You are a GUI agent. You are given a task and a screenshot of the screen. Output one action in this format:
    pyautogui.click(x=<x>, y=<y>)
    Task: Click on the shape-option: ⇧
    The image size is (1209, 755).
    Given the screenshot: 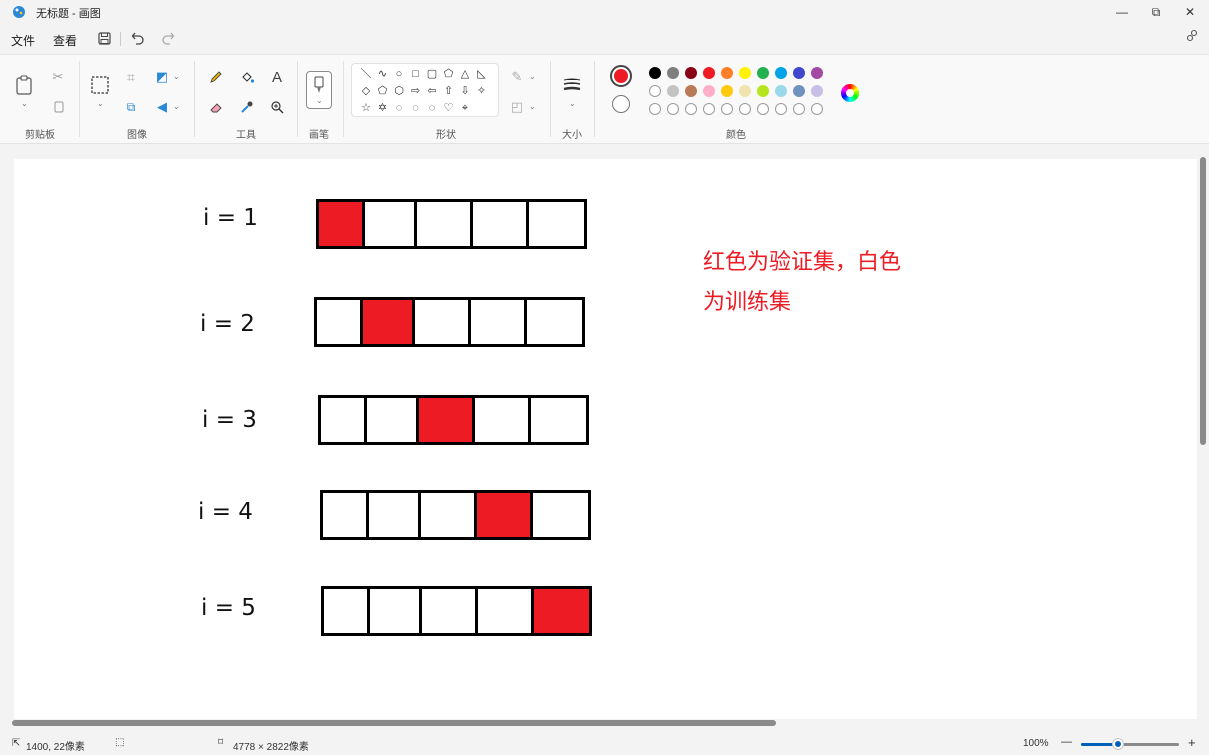 What is the action you would take?
    pyautogui.click(x=449, y=91)
    